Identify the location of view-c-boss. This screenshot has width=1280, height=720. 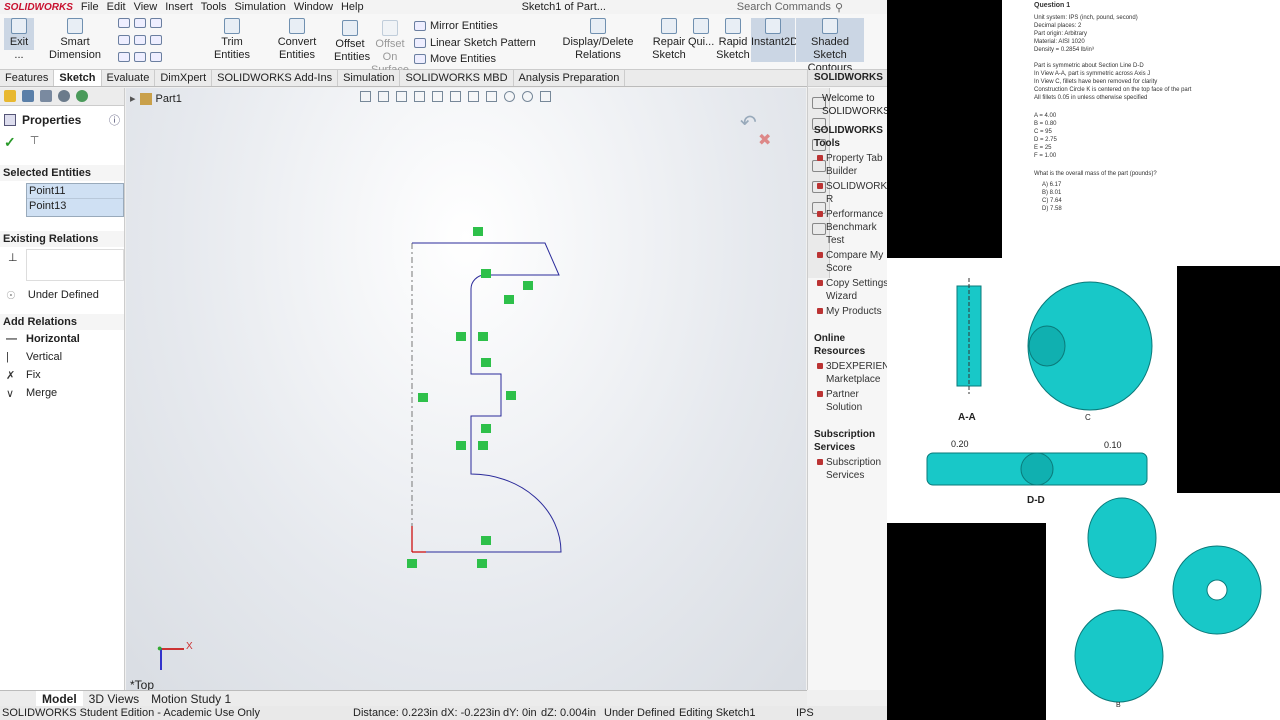
(1047, 346).